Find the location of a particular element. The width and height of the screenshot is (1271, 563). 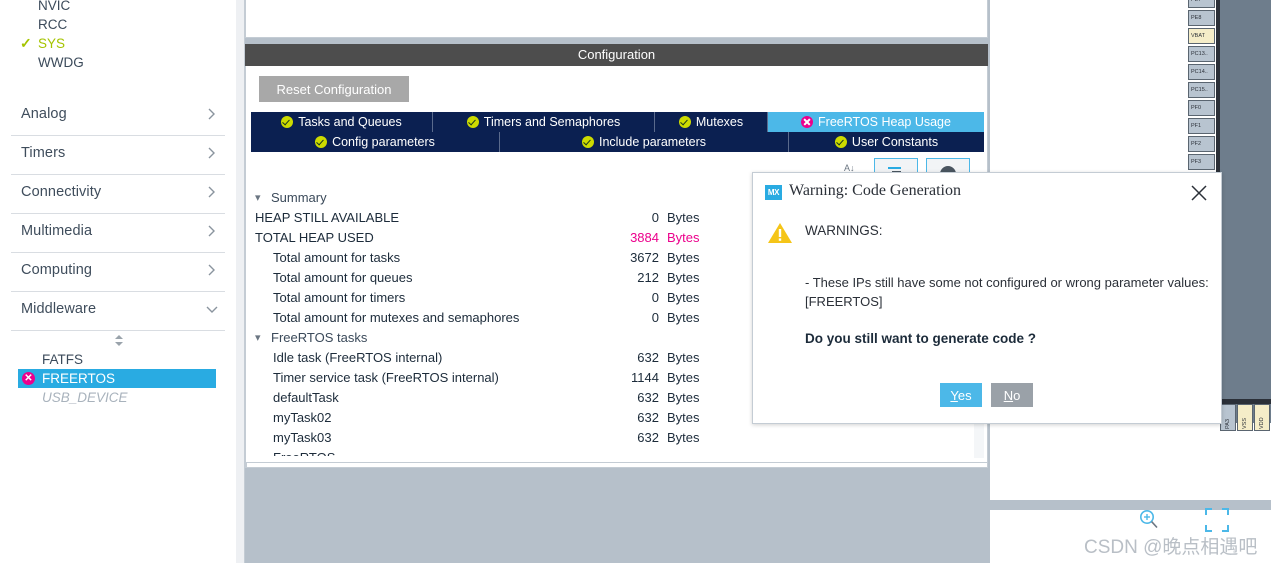

pin-vdd-bottom: VDD is located at coordinates (1262, 417).